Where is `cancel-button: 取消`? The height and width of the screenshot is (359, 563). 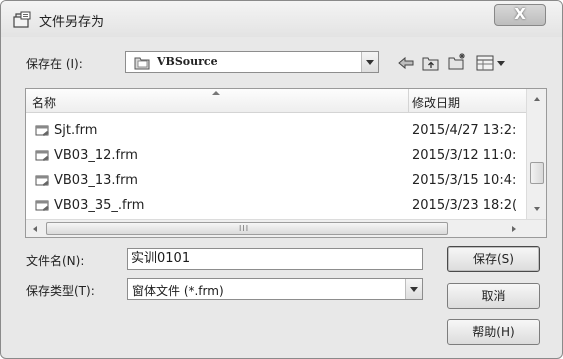
cancel-button: 取消 is located at coordinates (493, 296).